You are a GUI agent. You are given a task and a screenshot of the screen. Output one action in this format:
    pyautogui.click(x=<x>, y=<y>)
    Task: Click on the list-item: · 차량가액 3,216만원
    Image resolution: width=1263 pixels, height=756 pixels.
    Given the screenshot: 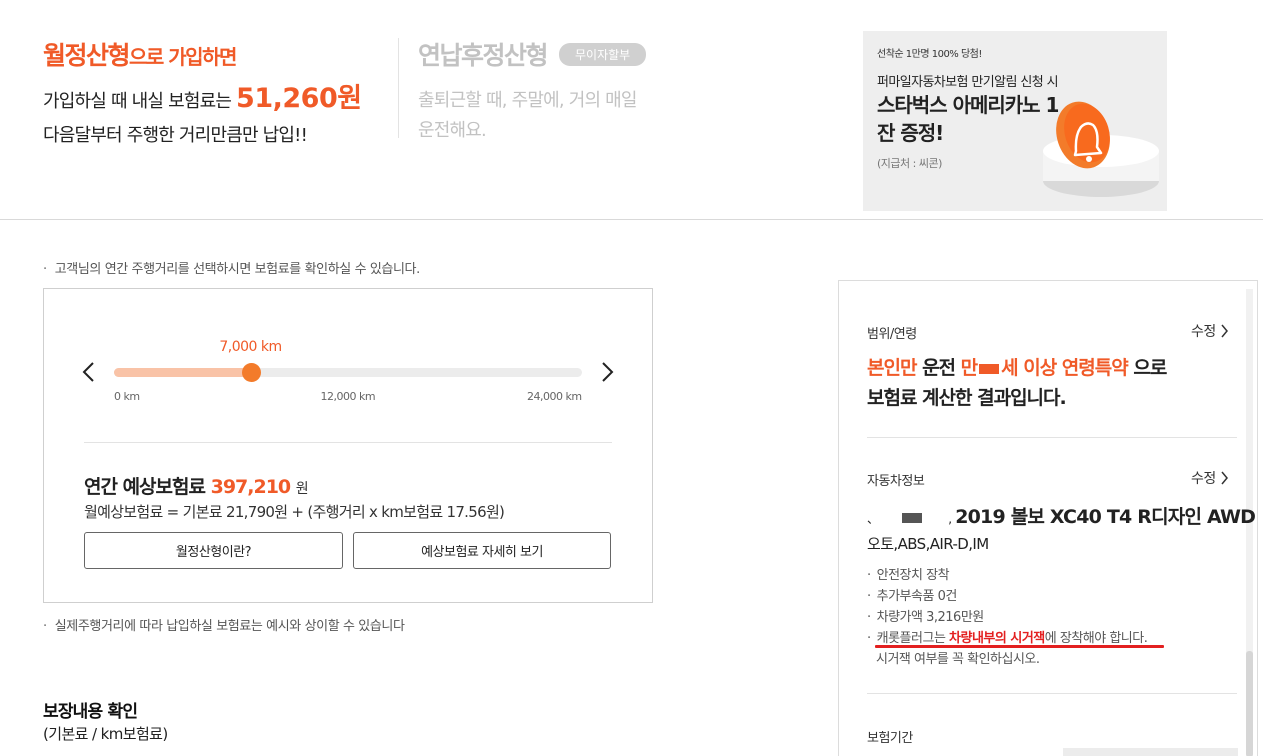 What is the action you would take?
    pyautogui.click(x=925, y=617)
    